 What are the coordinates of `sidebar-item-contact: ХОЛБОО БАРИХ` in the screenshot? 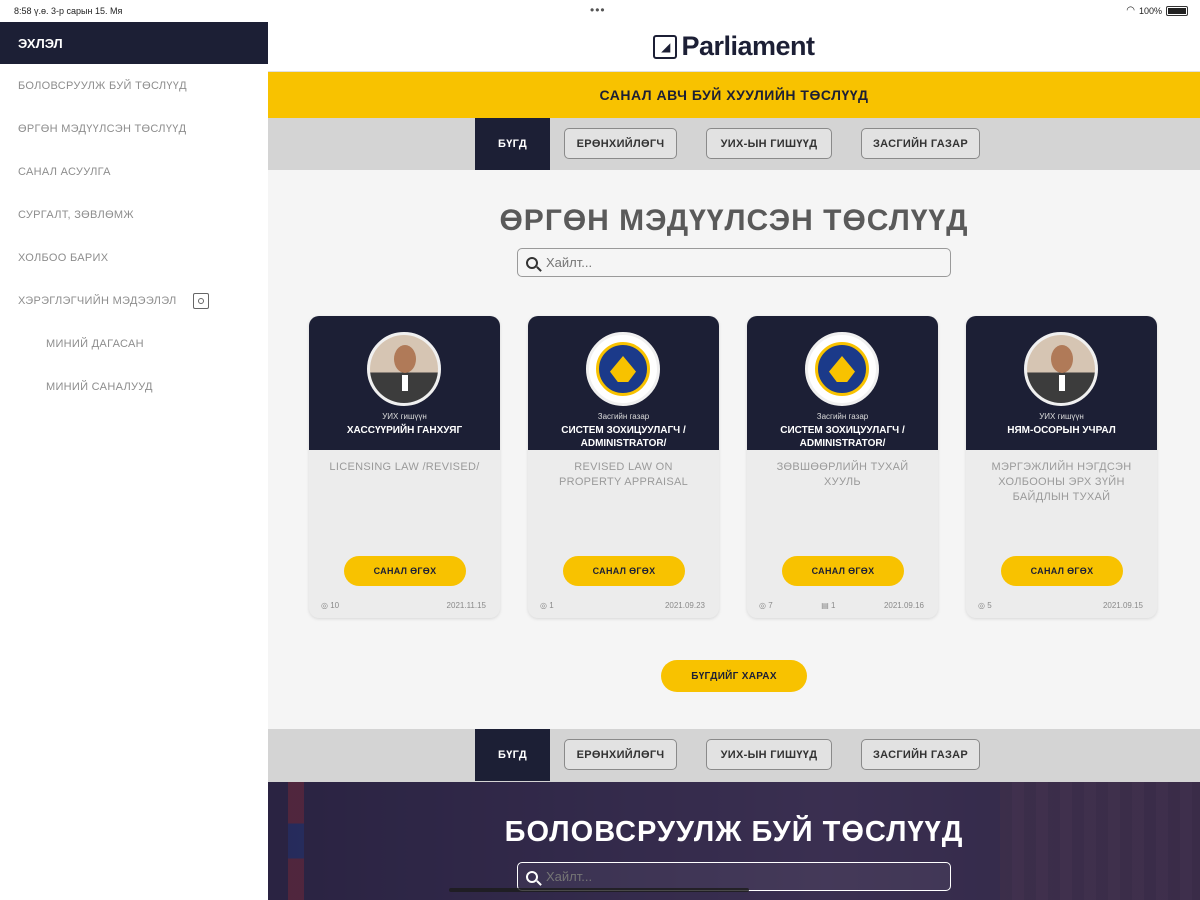 It's located at (134, 257).